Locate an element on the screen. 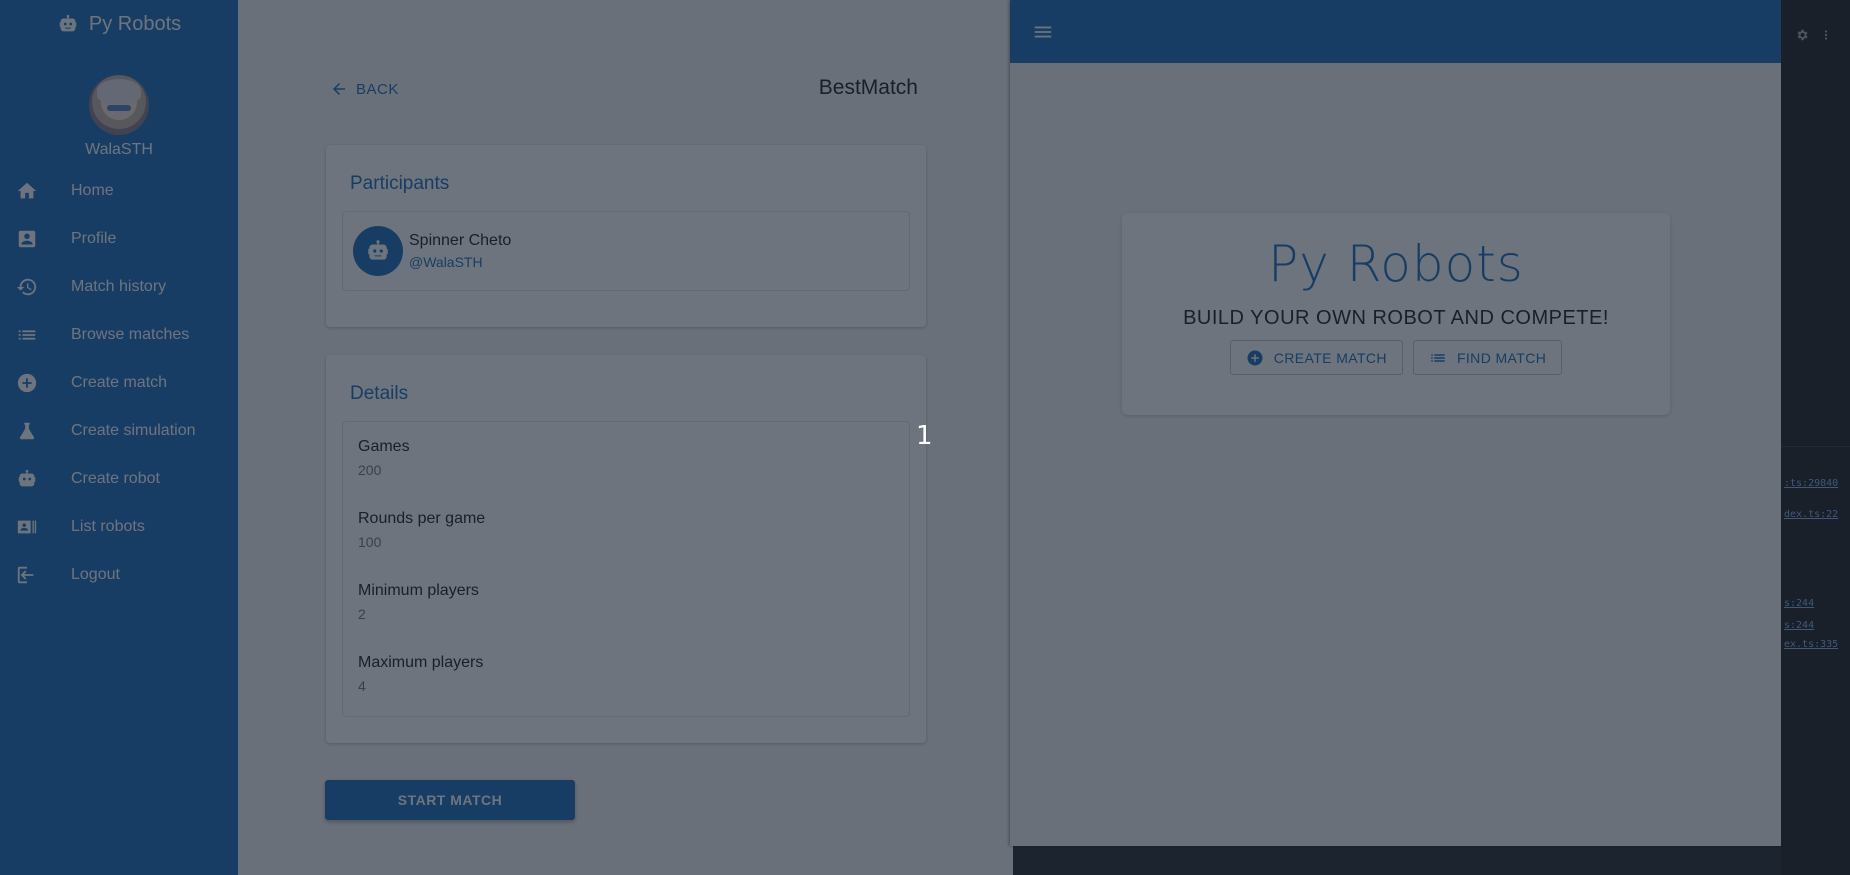  sidebar-item-label: Profile is located at coordinates (94, 238).